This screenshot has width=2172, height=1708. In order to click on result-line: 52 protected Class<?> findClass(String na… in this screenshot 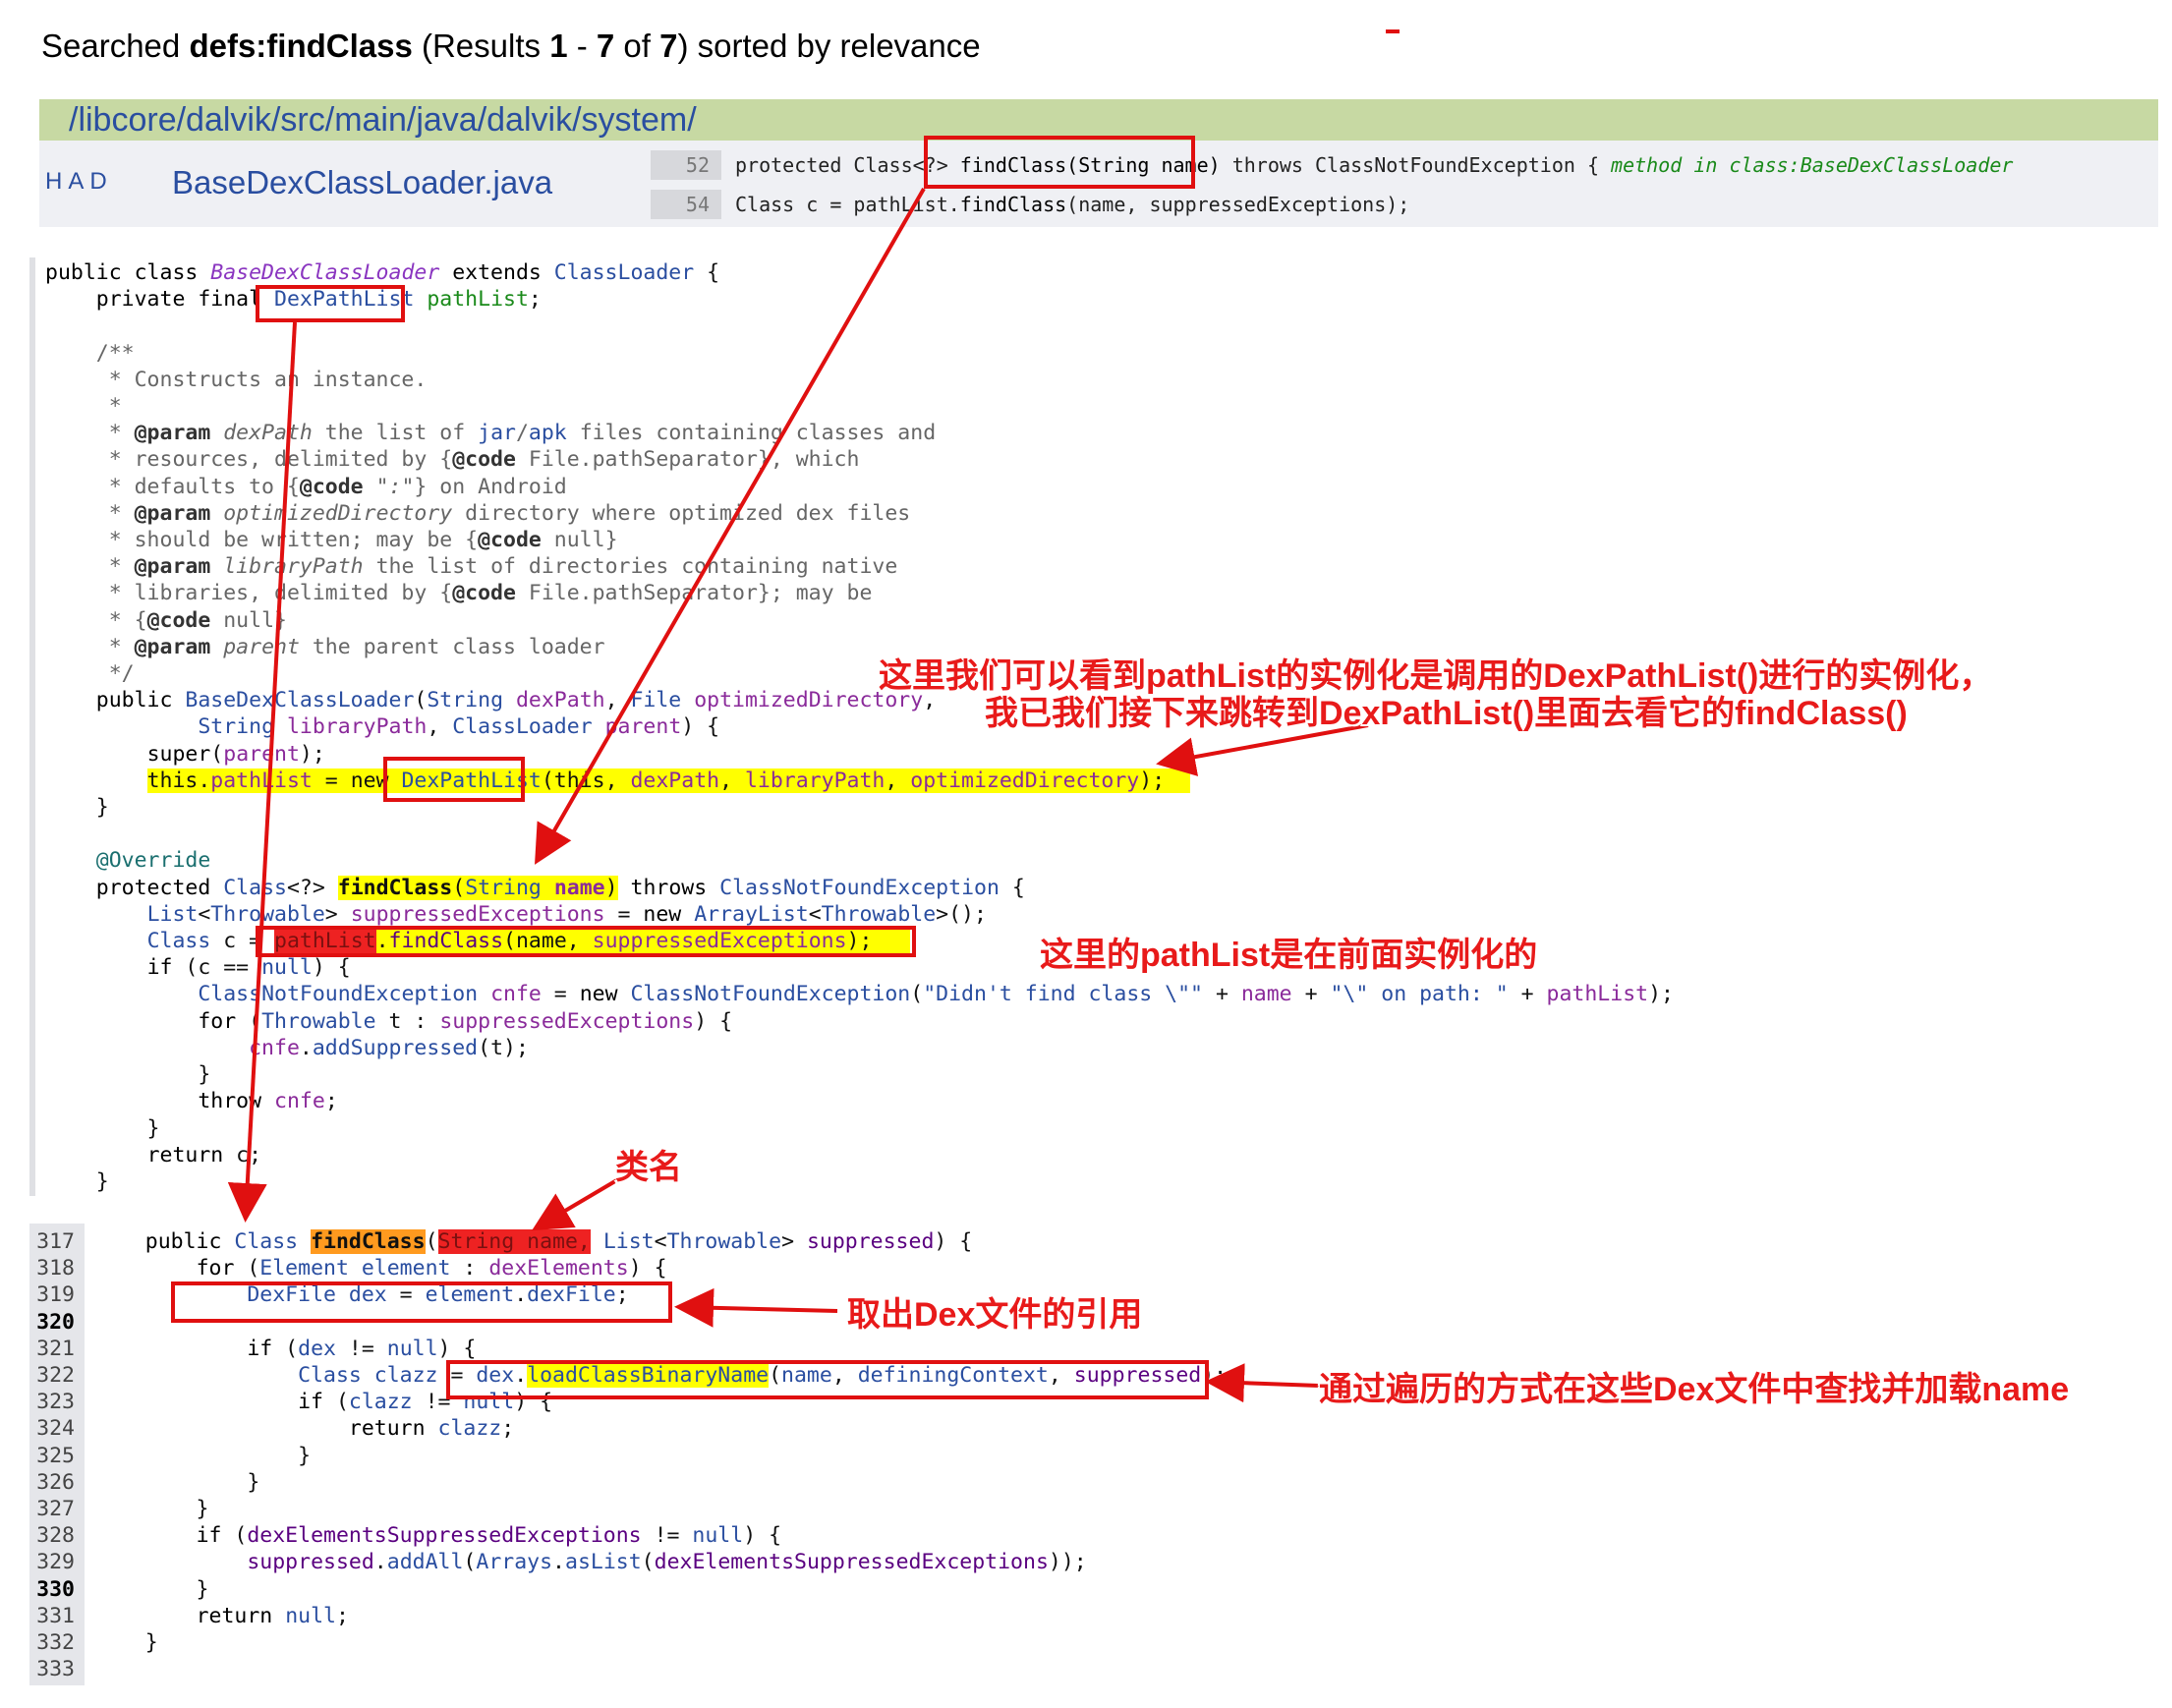, I will do `click(1388, 165)`.